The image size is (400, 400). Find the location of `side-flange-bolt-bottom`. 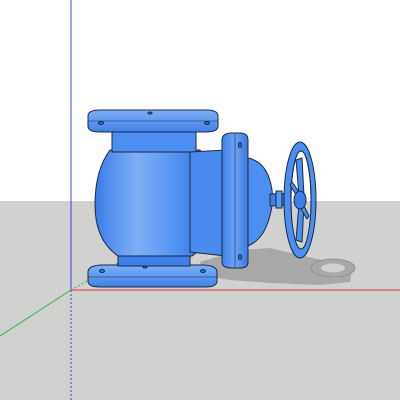

side-flange-bolt-bottom is located at coordinates (240, 257).